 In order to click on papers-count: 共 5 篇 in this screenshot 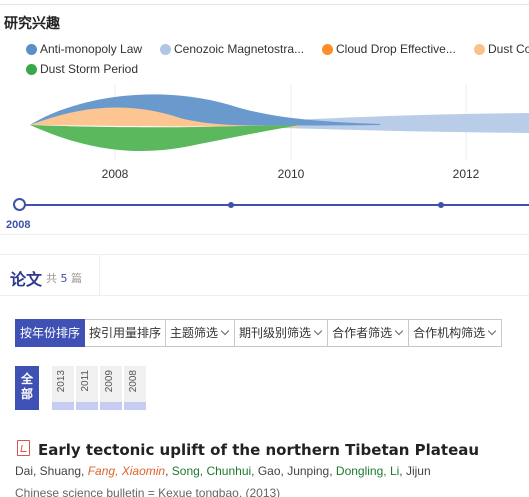, I will do `click(64, 278)`.